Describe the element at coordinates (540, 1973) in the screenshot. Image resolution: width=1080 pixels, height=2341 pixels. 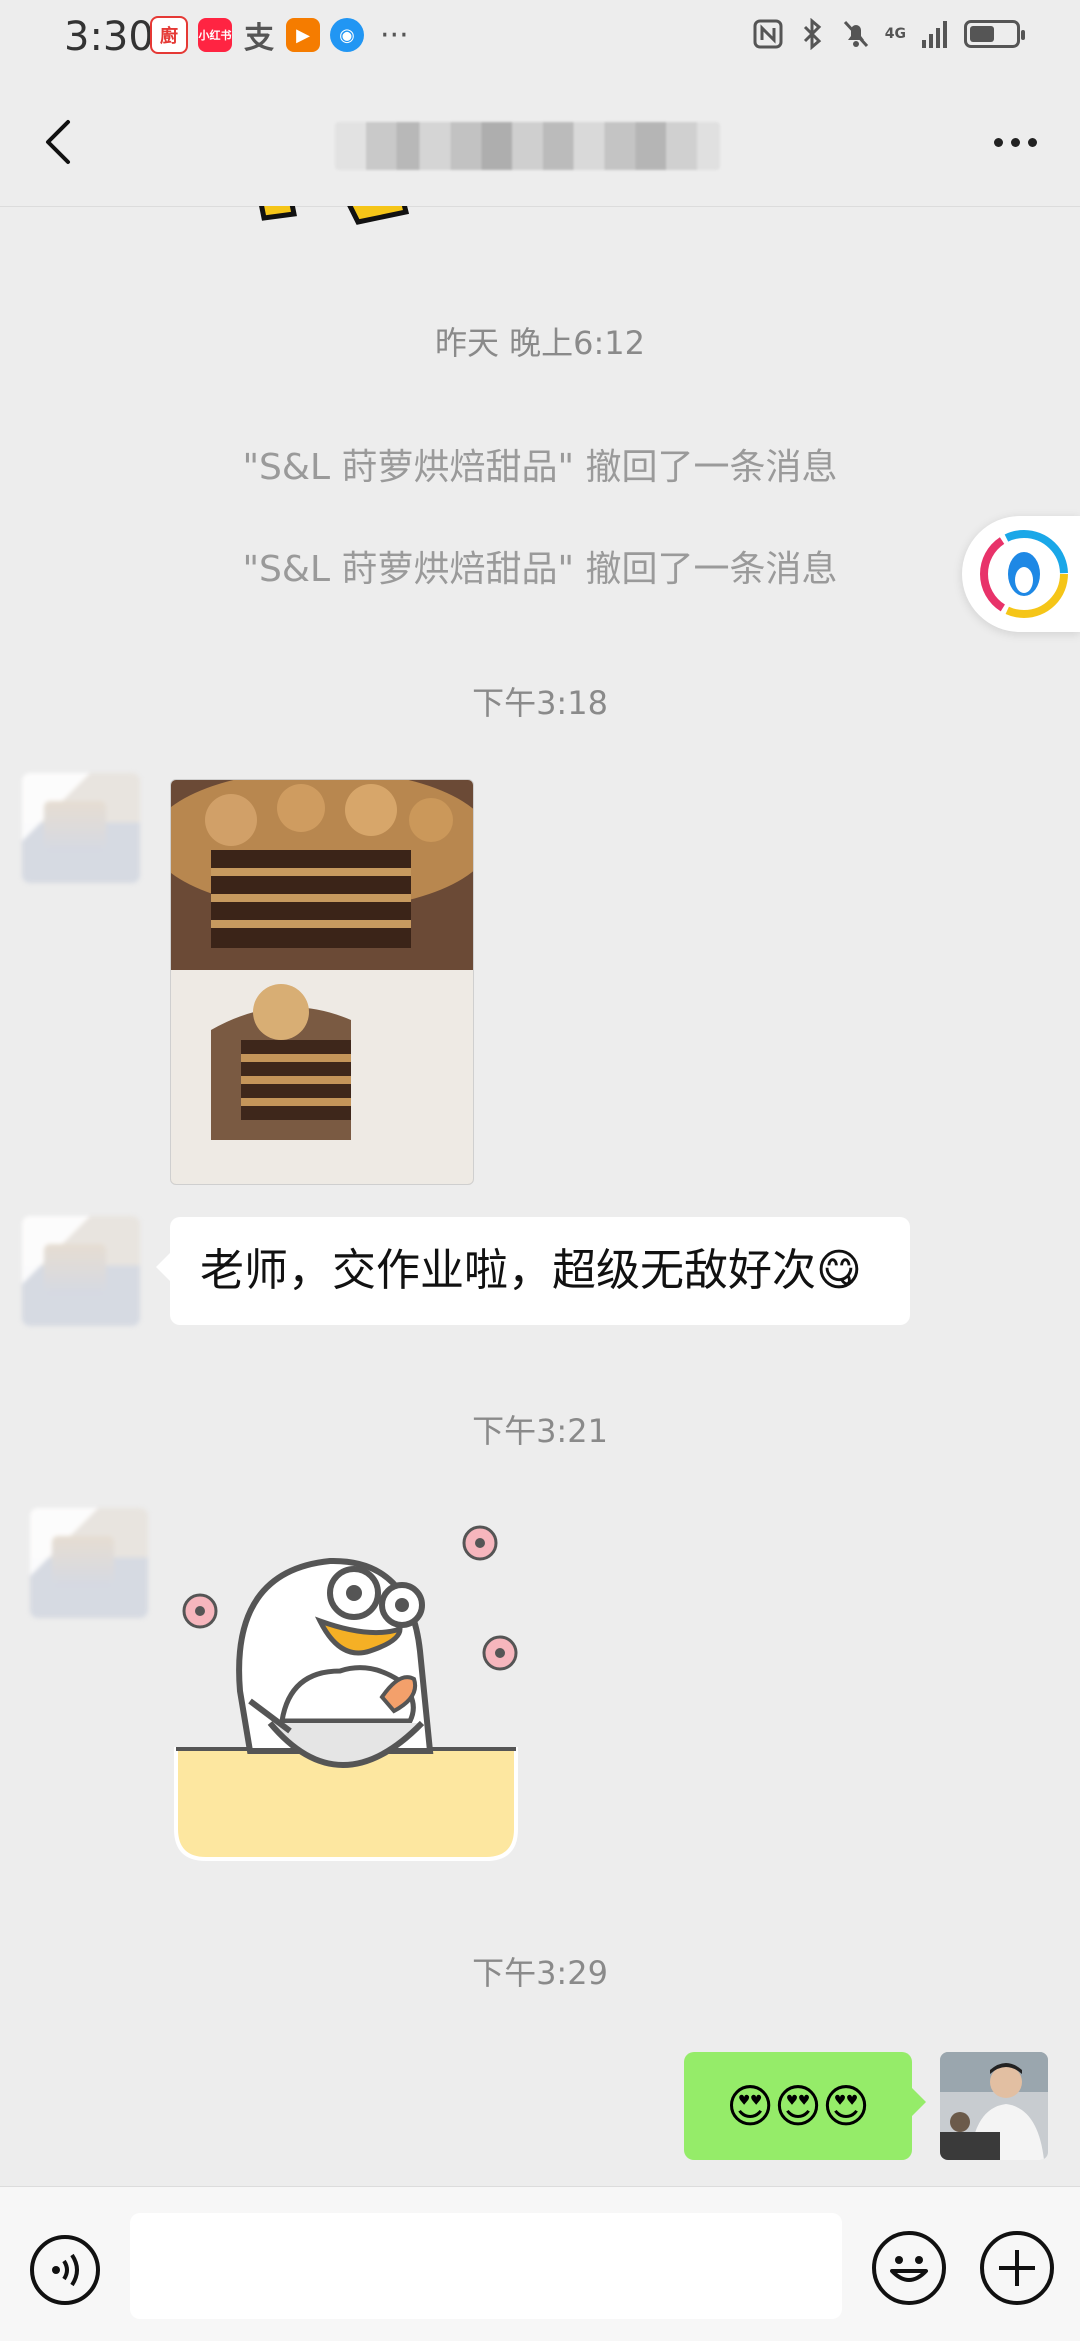
I see `timestamp: 下午3:29` at that location.